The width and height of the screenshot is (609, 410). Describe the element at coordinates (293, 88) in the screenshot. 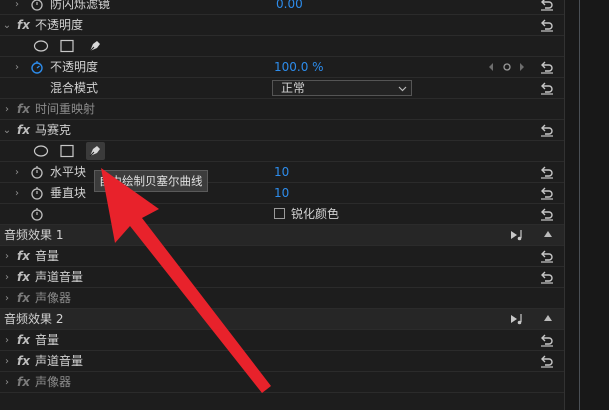

I see `blend-mode-value: 正常` at that location.